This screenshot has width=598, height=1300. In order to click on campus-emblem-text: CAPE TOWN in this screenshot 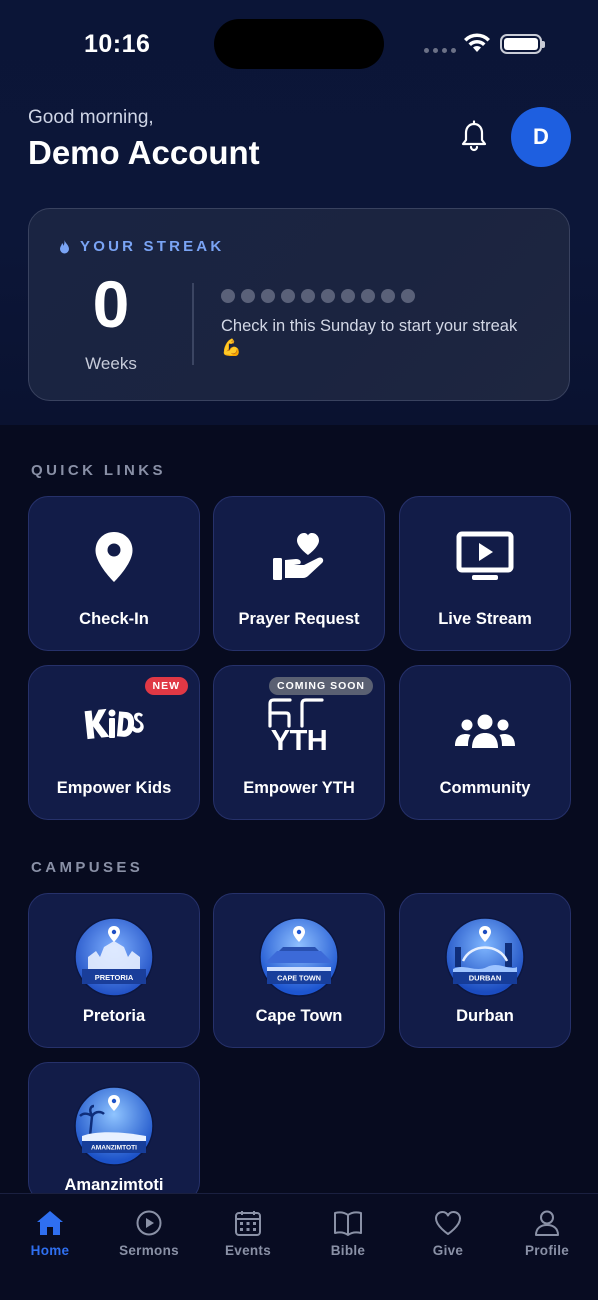, I will do `click(299, 978)`.